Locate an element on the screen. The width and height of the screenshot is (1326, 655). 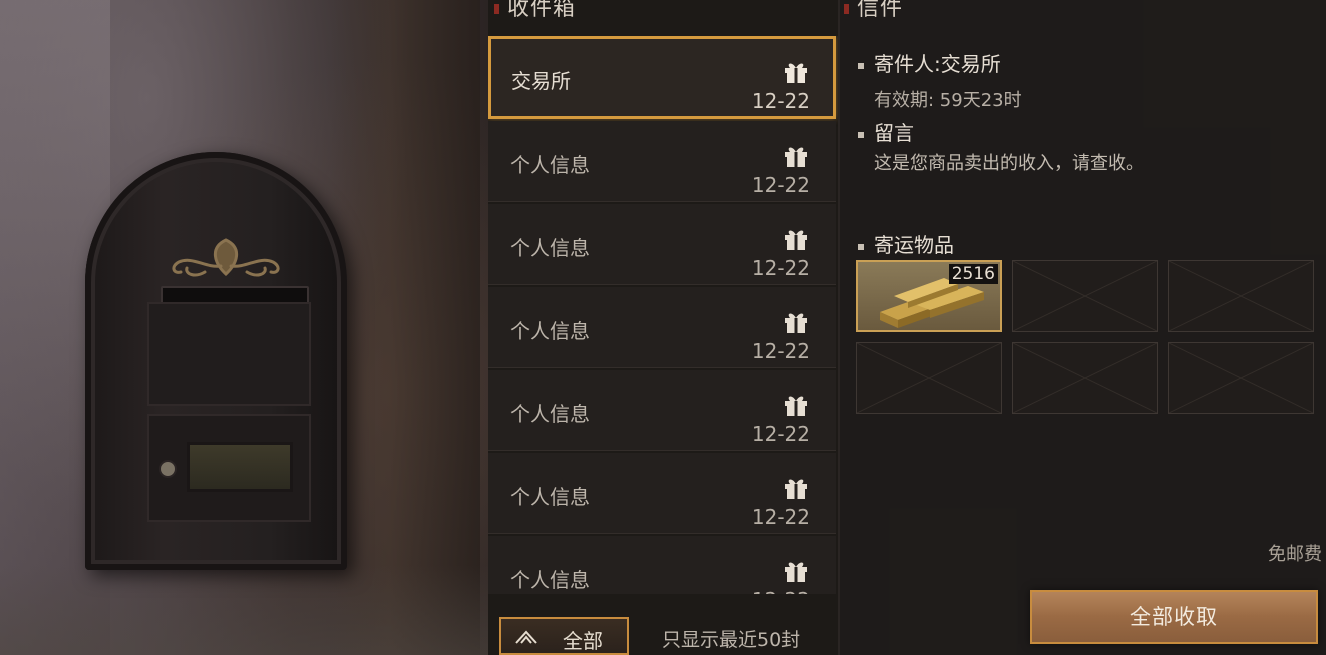
attachment-count: 2516 is located at coordinates (973, 274).